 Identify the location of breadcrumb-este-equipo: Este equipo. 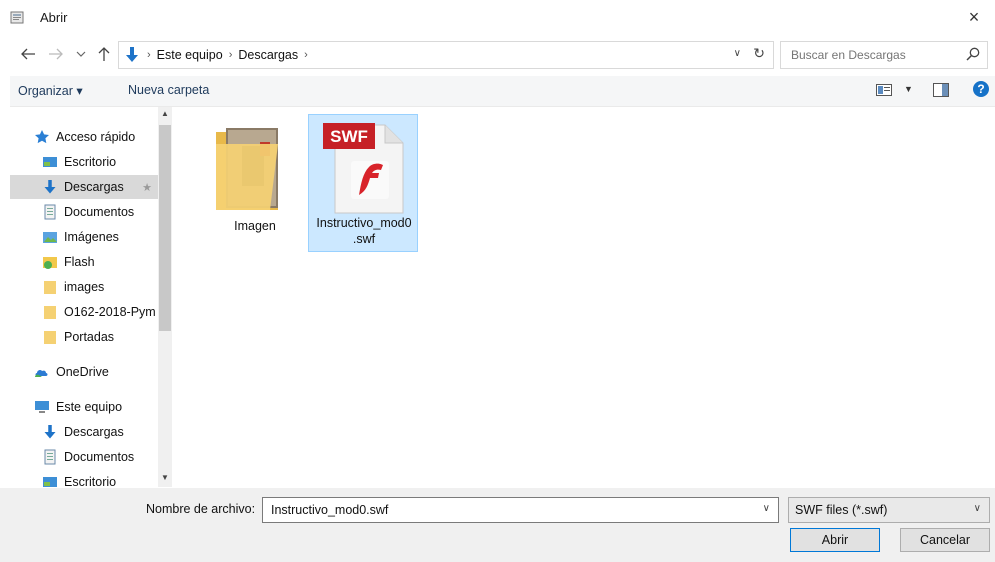
(190, 55).